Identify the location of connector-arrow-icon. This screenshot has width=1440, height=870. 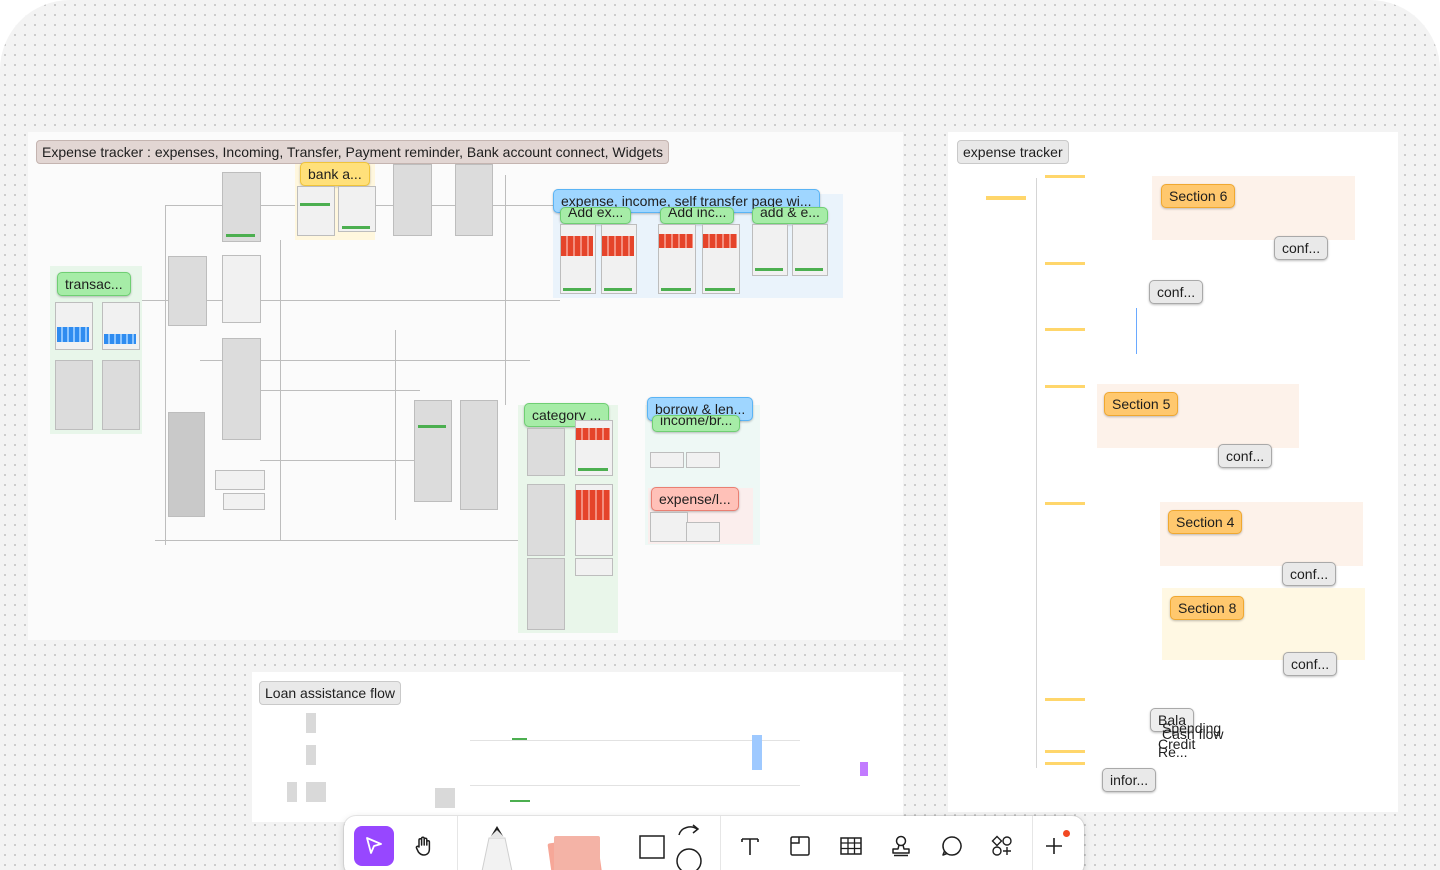
(689, 847).